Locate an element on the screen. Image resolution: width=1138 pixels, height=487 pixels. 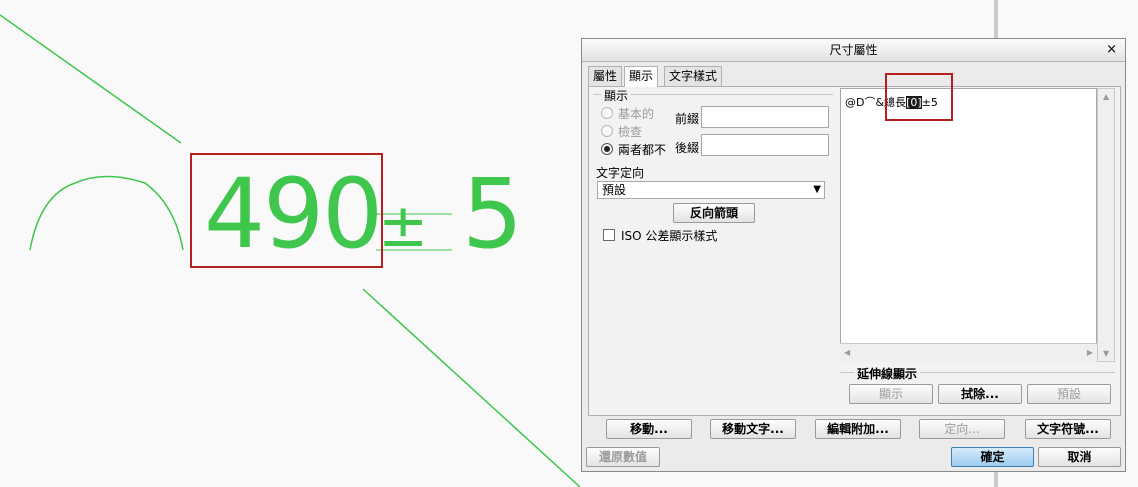
dimension-tolerance: 5 is located at coordinates (492, 214).